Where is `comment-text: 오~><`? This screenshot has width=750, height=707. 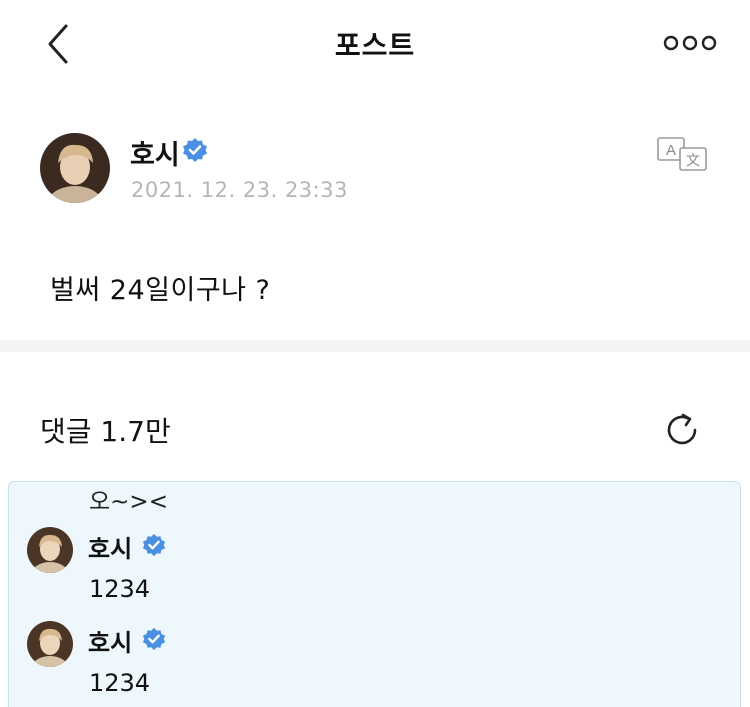
comment-text: 오~>< is located at coordinates (128, 502).